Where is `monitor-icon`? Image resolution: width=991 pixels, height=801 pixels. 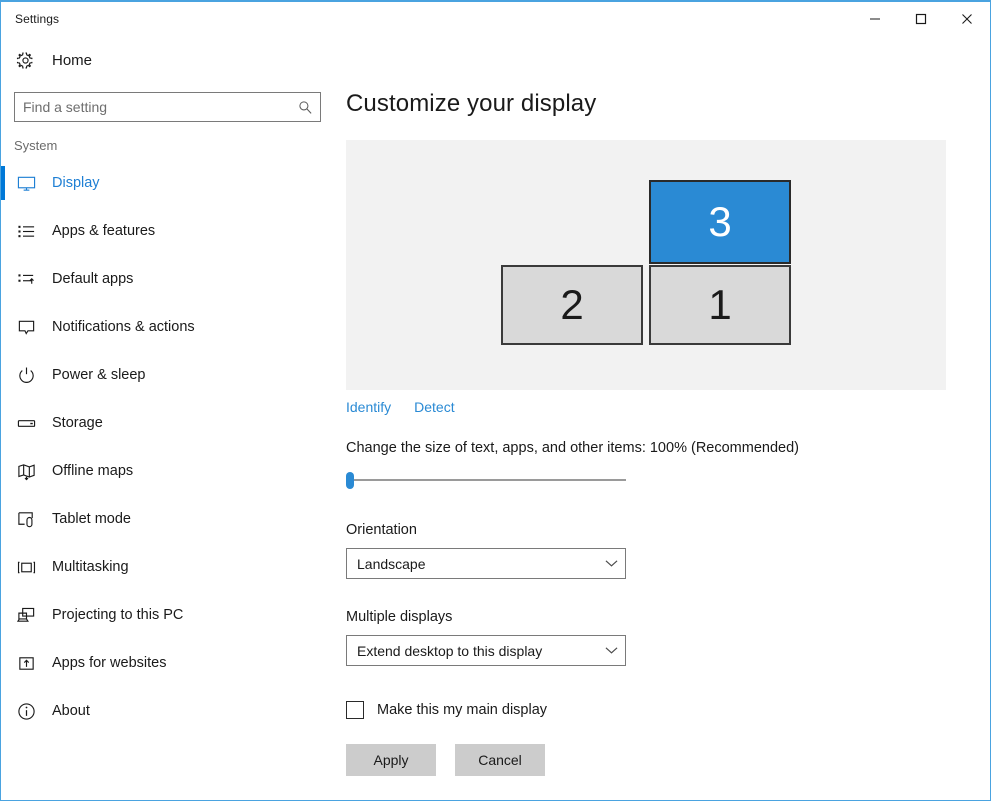 monitor-icon is located at coordinates (26, 183).